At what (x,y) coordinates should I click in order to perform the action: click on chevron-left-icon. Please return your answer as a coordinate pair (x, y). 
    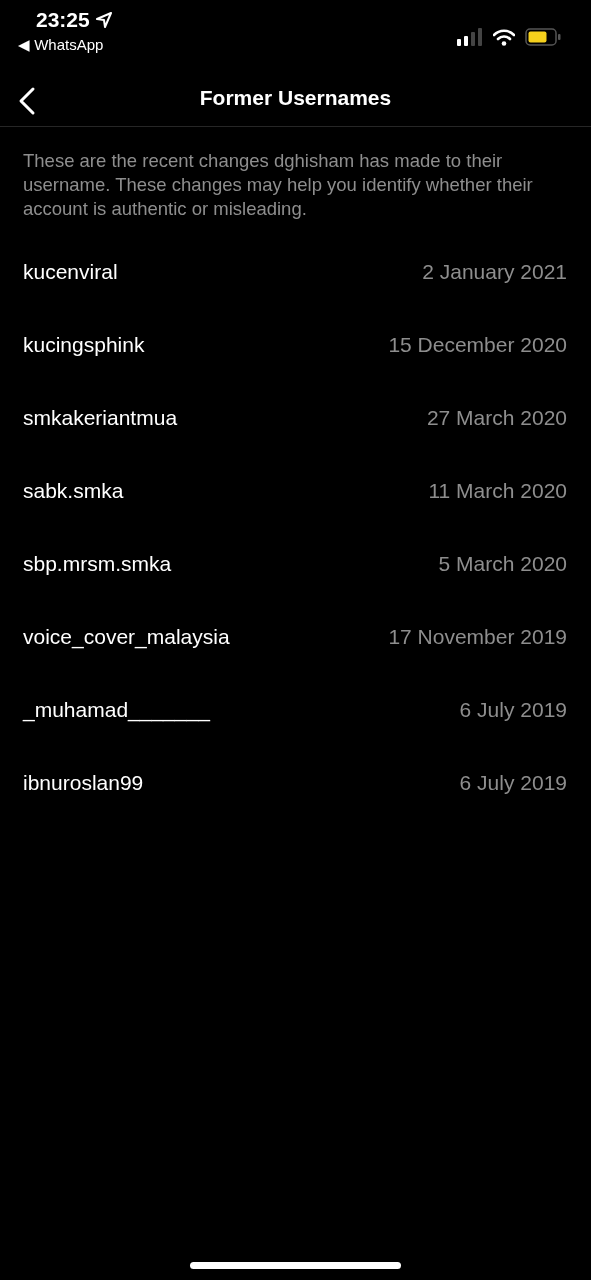
    Looking at the image, I should click on (27, 101).